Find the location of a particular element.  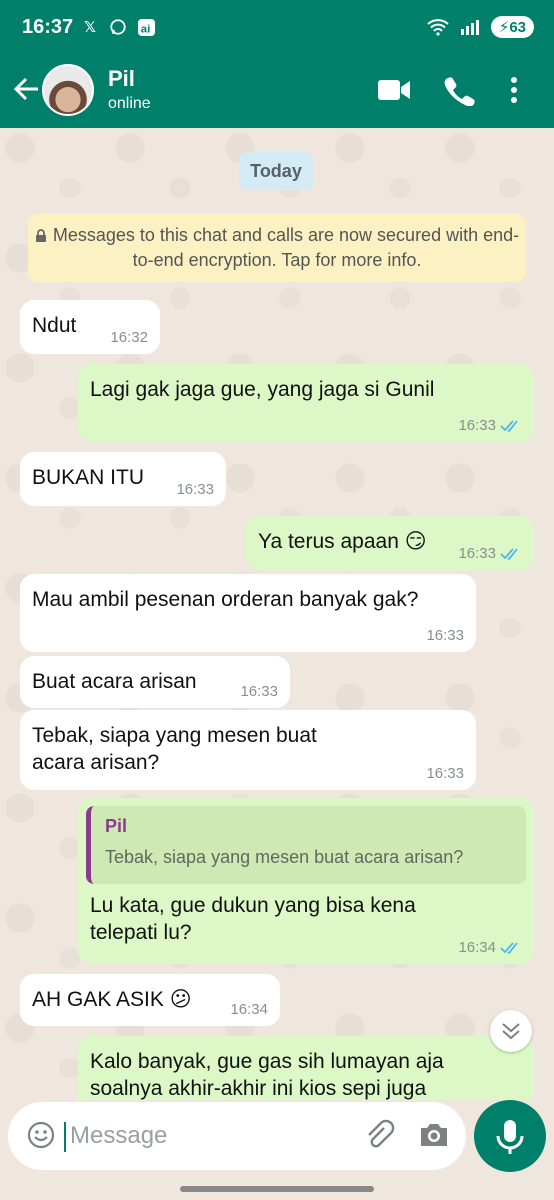

voice-record-button is located at coordinates (510, 1136).